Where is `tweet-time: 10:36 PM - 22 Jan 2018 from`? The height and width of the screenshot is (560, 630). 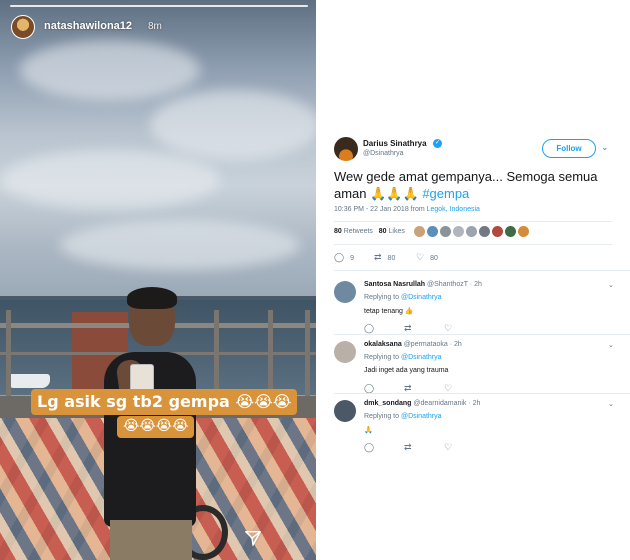
tweet-time: 10:36 PM - 22 Jan 2018 from is located at coordinates (380, 209).